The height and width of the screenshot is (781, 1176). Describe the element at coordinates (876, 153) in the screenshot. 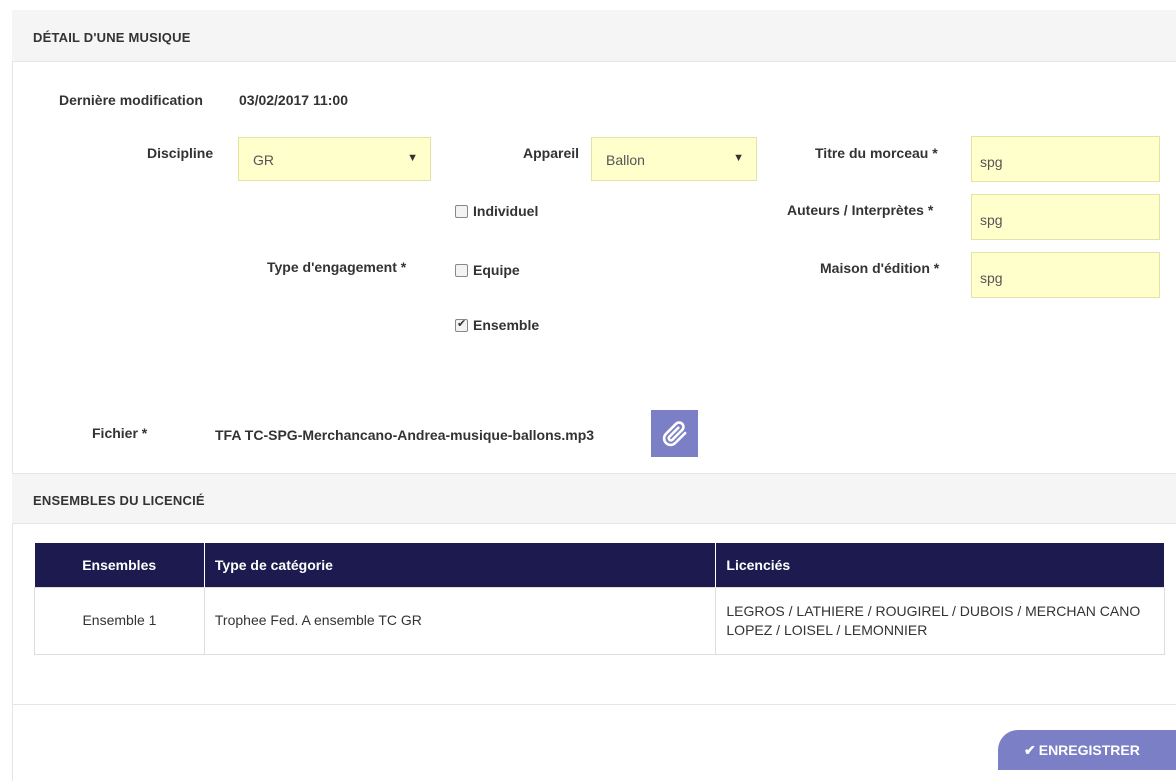

I see `titre-label: Titre du morceau *` at that location.